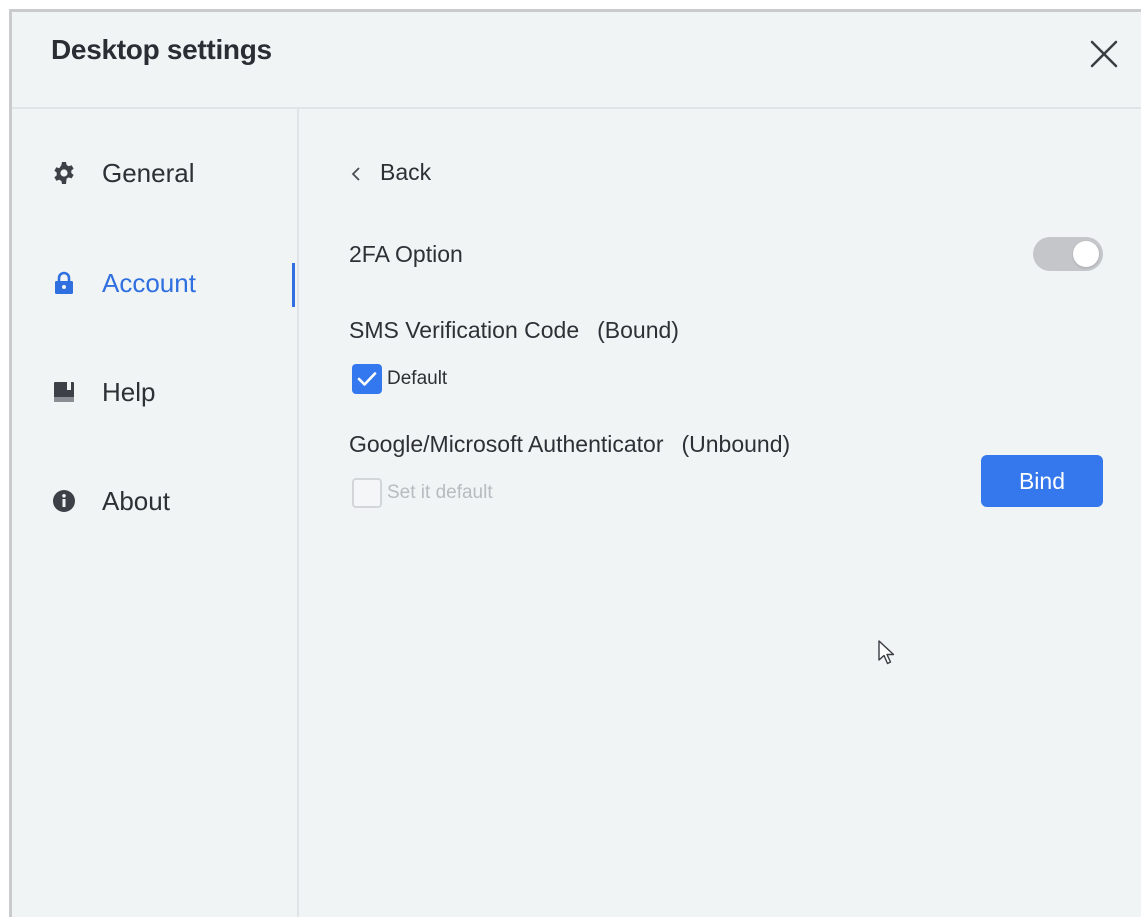  I want to click on title-bar: Desktop settings, so click(576, 60).